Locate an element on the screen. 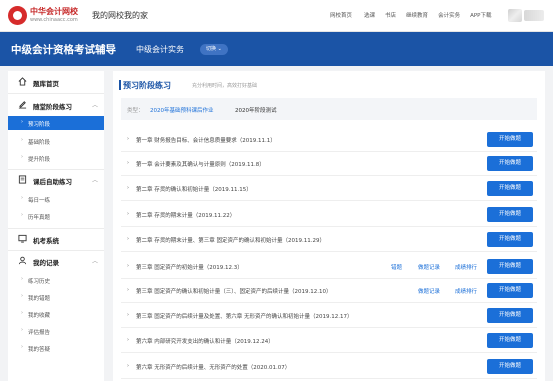 Image resolution: width=553 pixels, height=381 pixels. switch-subject-button: 切换 ⌄ is located at coordinates (214, 49).